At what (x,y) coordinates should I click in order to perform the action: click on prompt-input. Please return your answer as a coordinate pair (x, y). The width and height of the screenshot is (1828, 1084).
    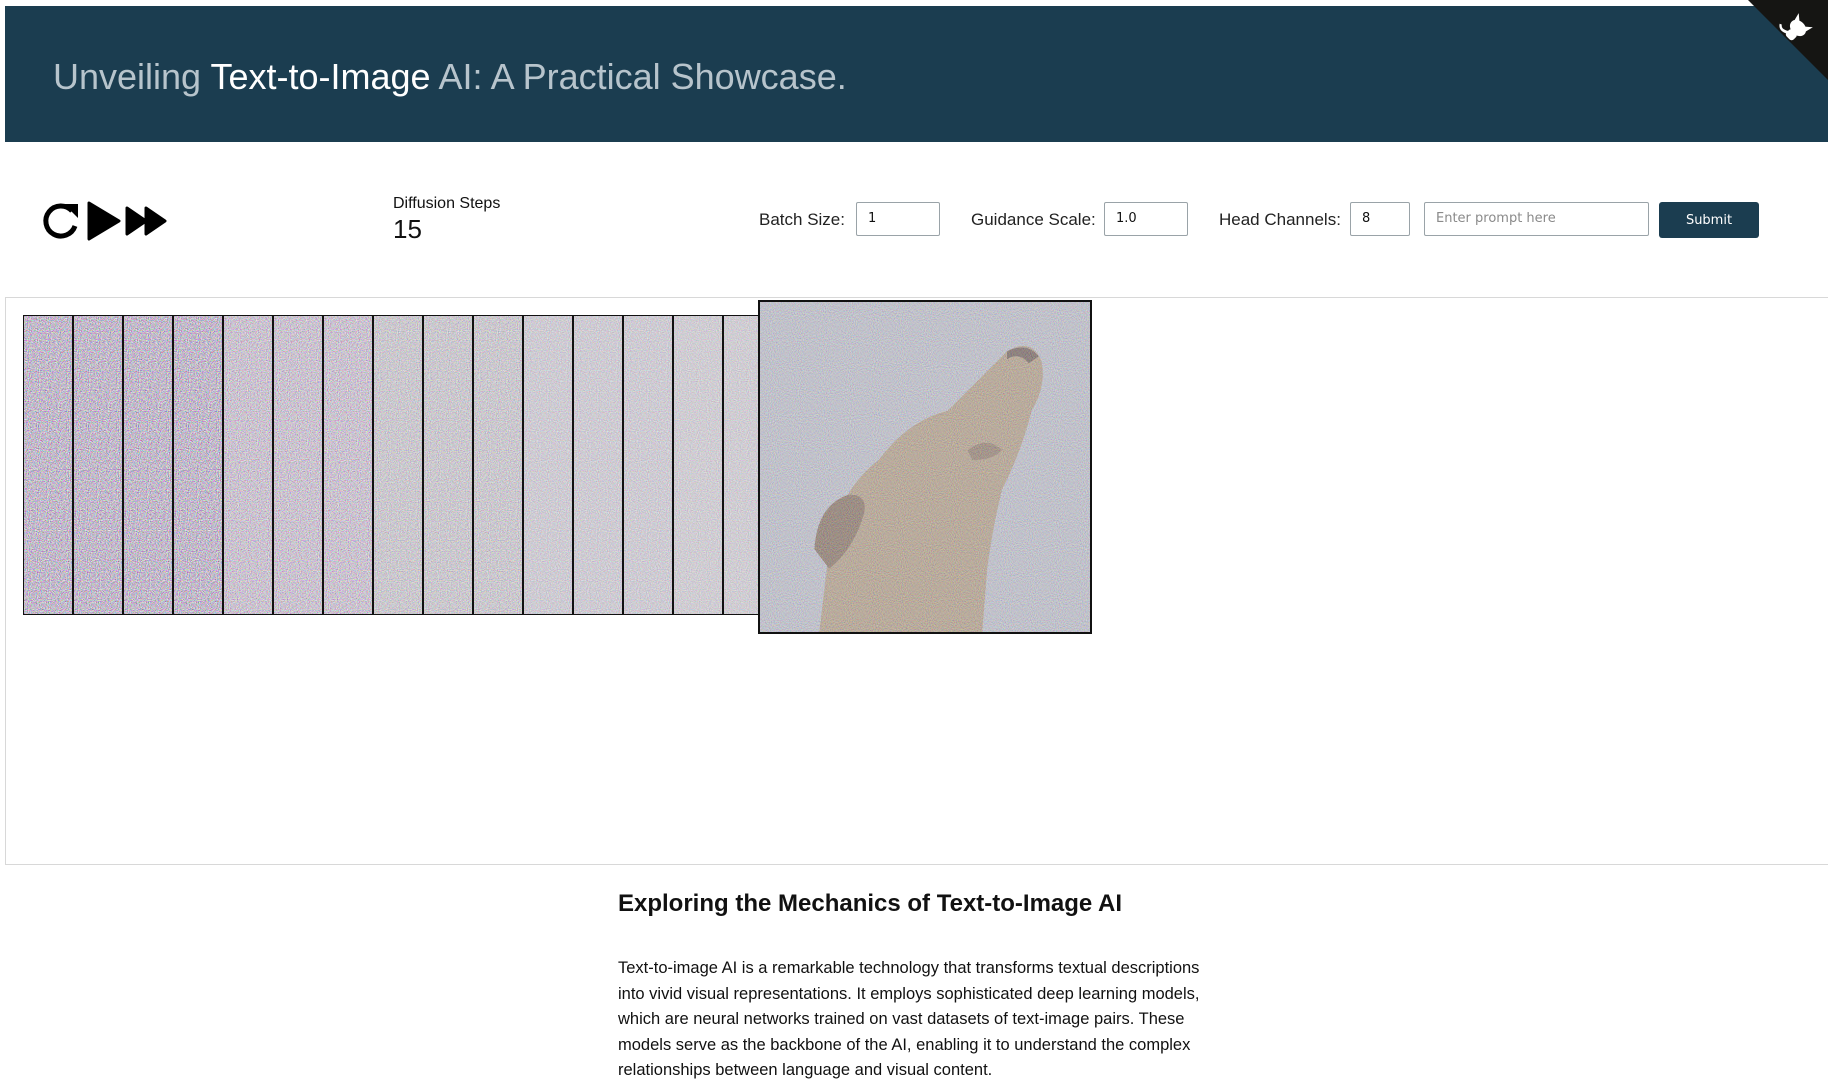
    Looking at the image, I should click on (1536, 219).